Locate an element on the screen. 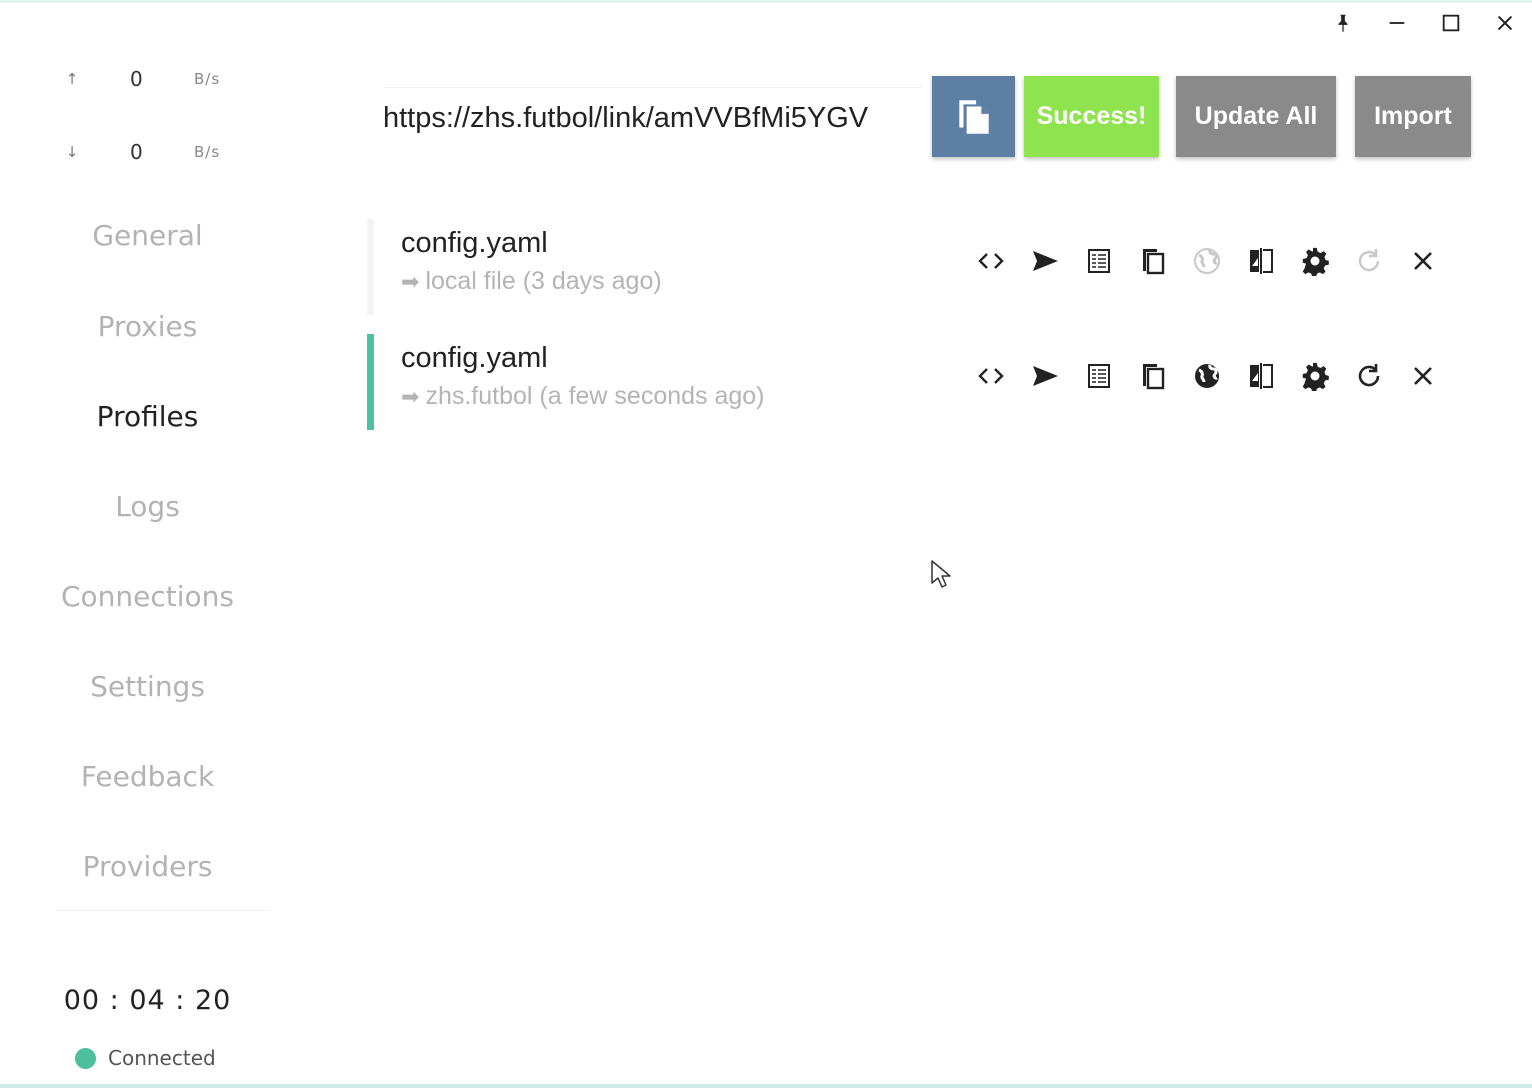 The height and width of the screenshot is (1088, 1532). import-button: Import is located at coordinates (1413, 116).